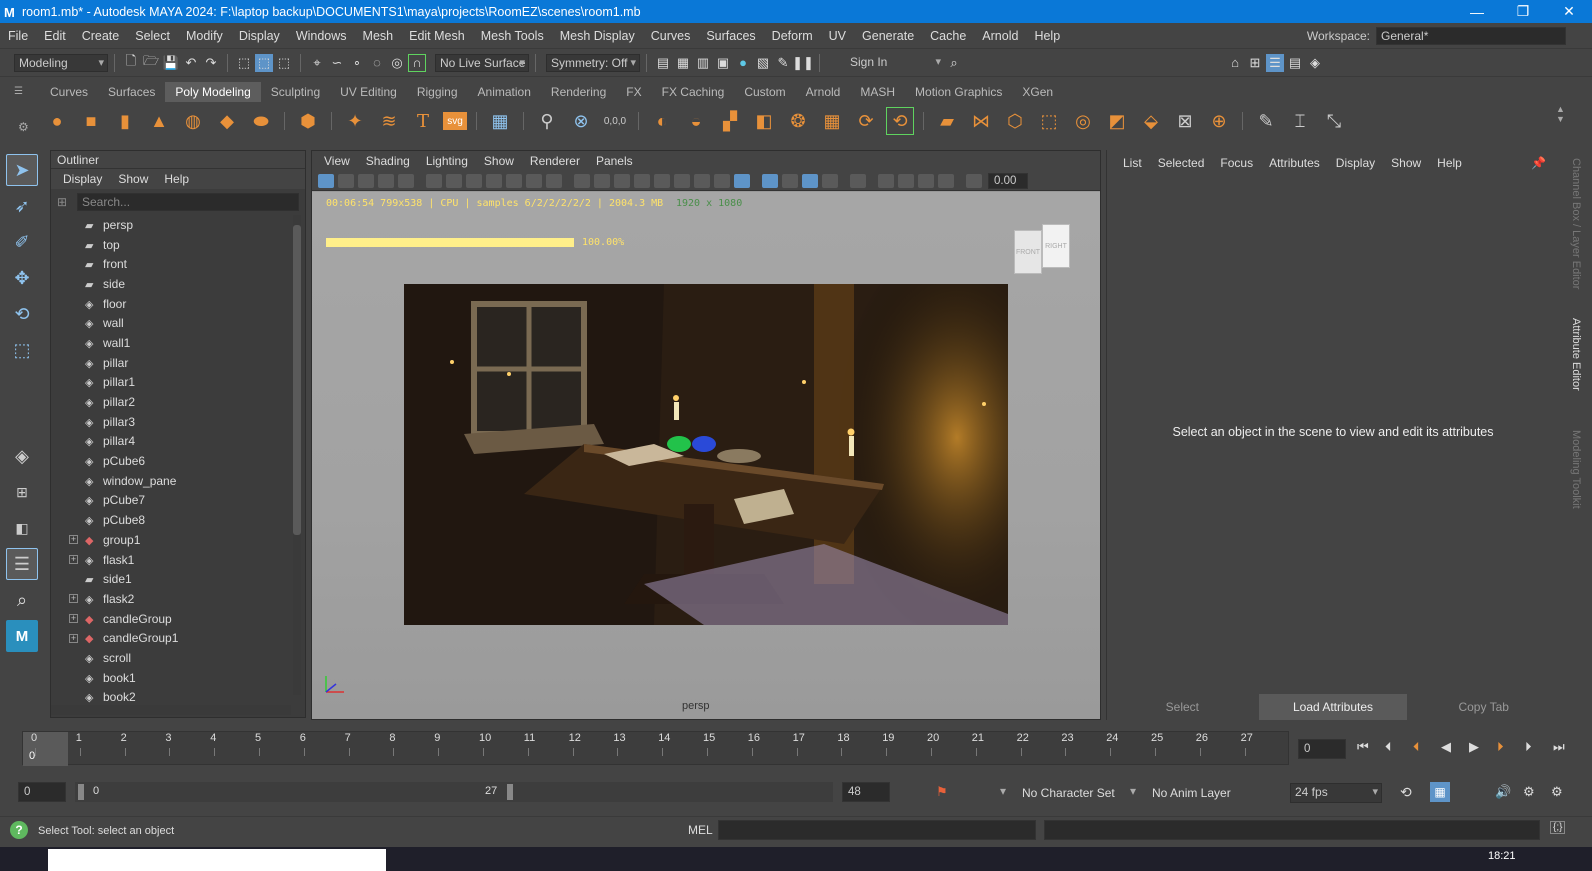 Image resolution: width=1592 pixels, height=871 pixels. What do you see at coordinates (597, 36) in the screenshot?
I see `menu-mesh-display: Mesh Display` at bounding box center [597, 36].